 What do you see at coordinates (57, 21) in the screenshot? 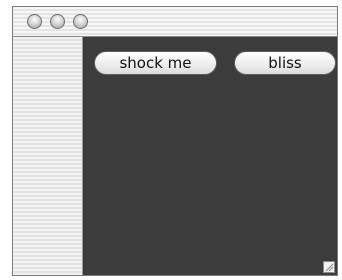
I see `minimize-icon` at bounding box center [57, 21].